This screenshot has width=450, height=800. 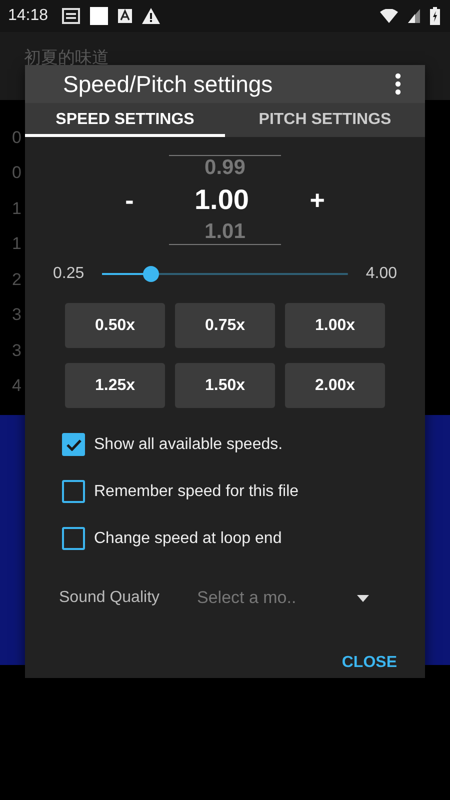 What do you see at coordinates (17, 386) in the screenshot?
I see `track-number: 4` at bounding box center [17, 386].